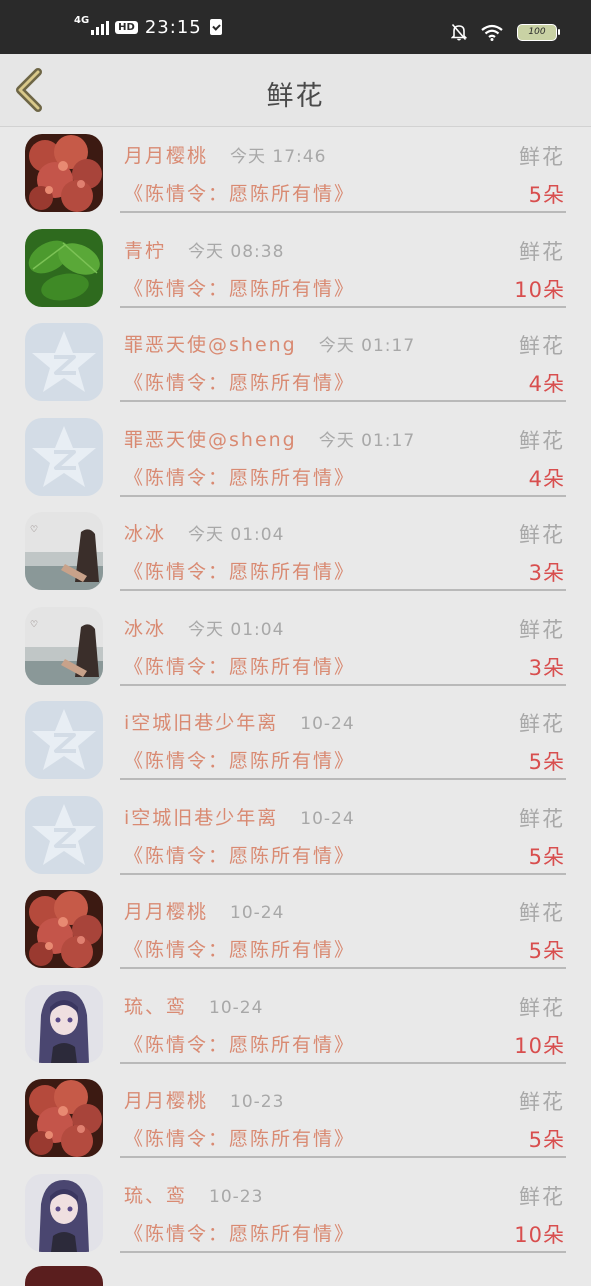  I want to click on battery-level: 100, so click(537, 32).